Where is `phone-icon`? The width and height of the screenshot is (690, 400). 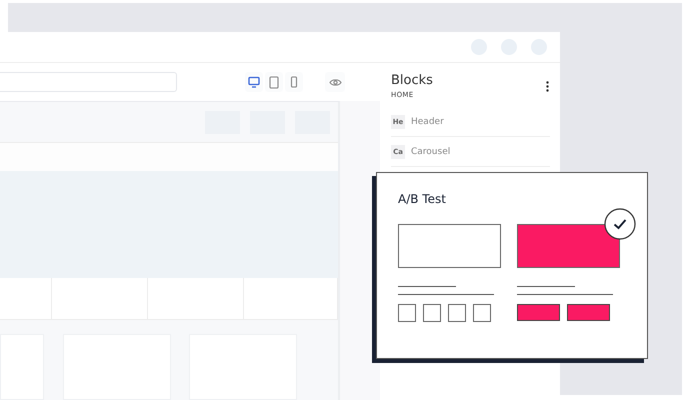 phone-icon is located at coordinates (294, 82).